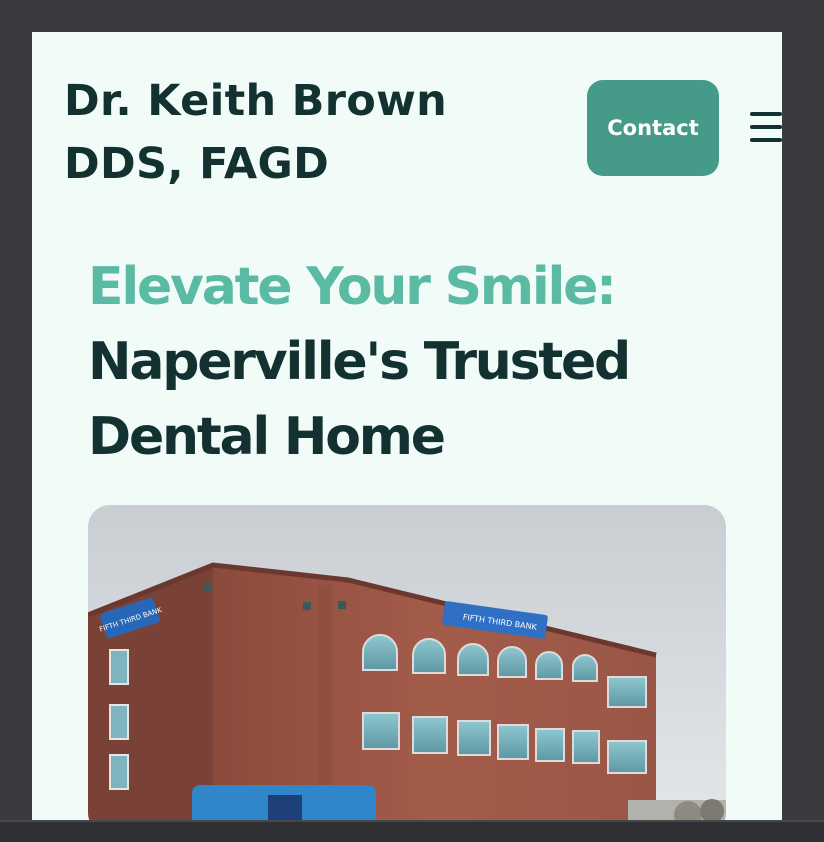 This screenshot has width=824, height=842. I want to click on hero-heading-line-2: Naperville's Trusted, so click(359, 362).